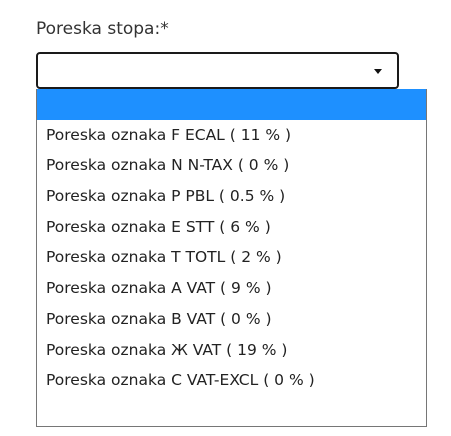 The height and width of the screenshot is (436, 451). Describe the element at coordinates (102, 29) in the screenshot. I see `tax-rate-label: Poreska stopa:*` at that location.